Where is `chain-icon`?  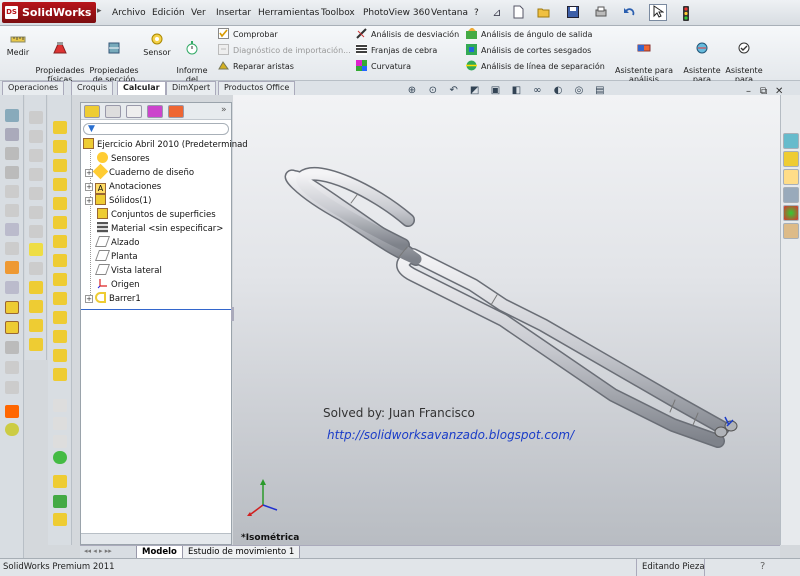
chain-icon is located at coordinates (36, 344).